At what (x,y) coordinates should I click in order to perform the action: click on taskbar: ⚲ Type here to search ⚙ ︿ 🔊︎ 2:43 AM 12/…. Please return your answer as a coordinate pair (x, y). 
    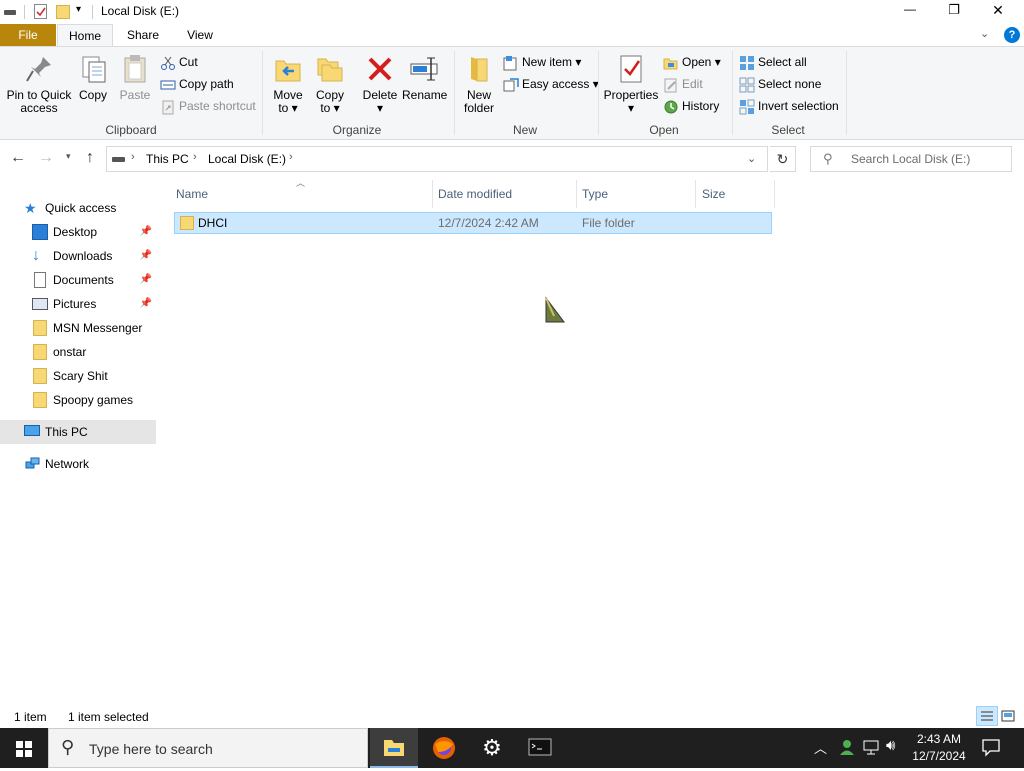
    Looking at the image, I should click on (512, 748).